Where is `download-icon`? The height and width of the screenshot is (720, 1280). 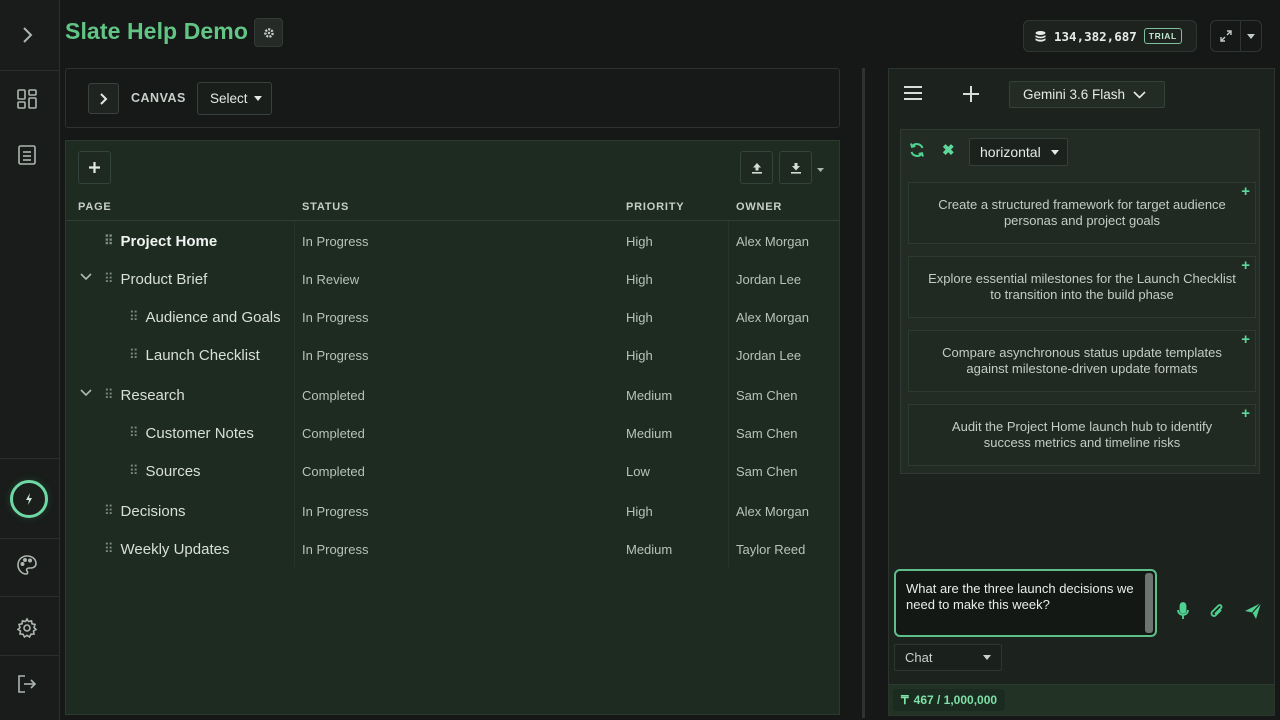 download-icon is located at coordinates (795, 168).